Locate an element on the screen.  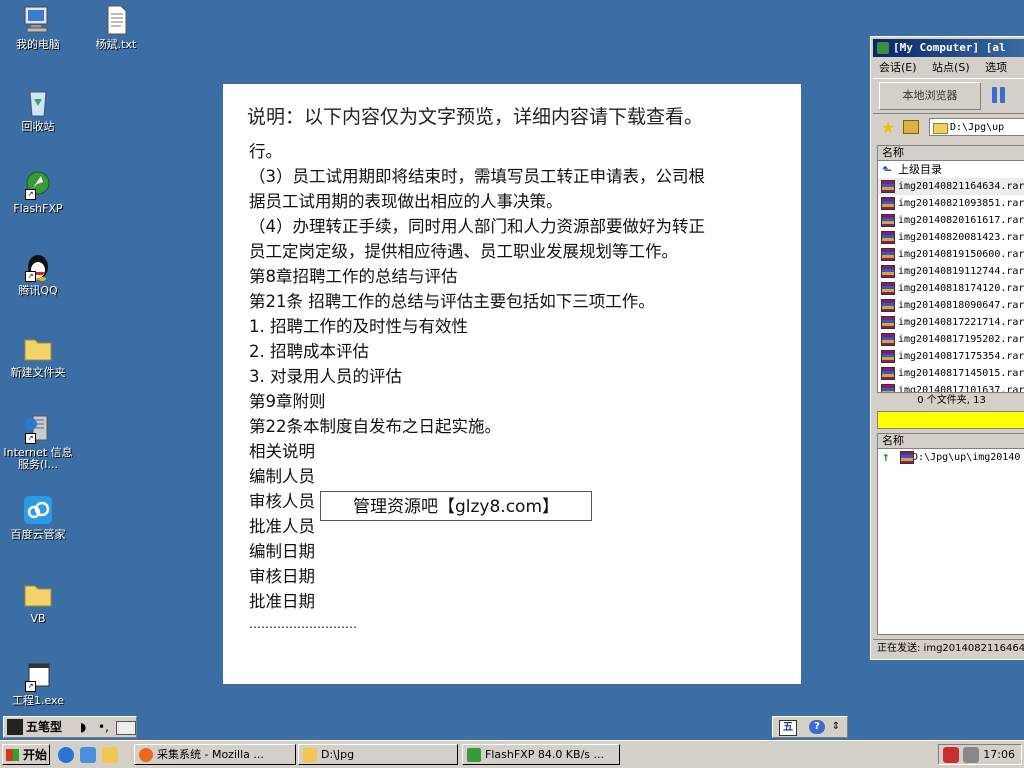
recycle-bin-icon is located at coordinates (38, 102).